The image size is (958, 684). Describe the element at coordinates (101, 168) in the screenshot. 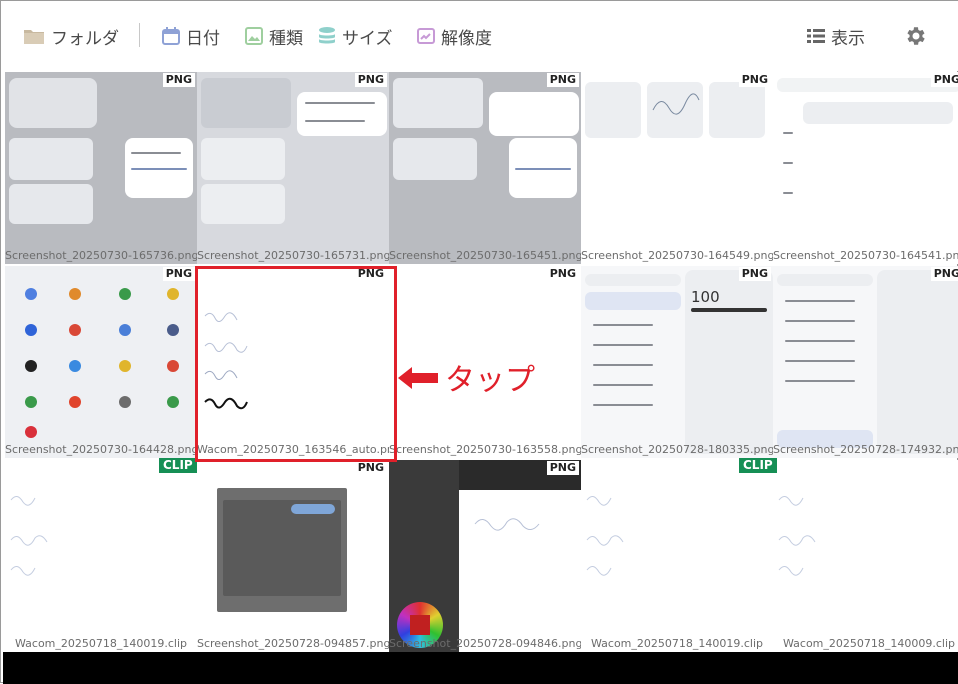

I see `thumbnail-tile: PNG Screenshot_20250730-165736.png` at that location.